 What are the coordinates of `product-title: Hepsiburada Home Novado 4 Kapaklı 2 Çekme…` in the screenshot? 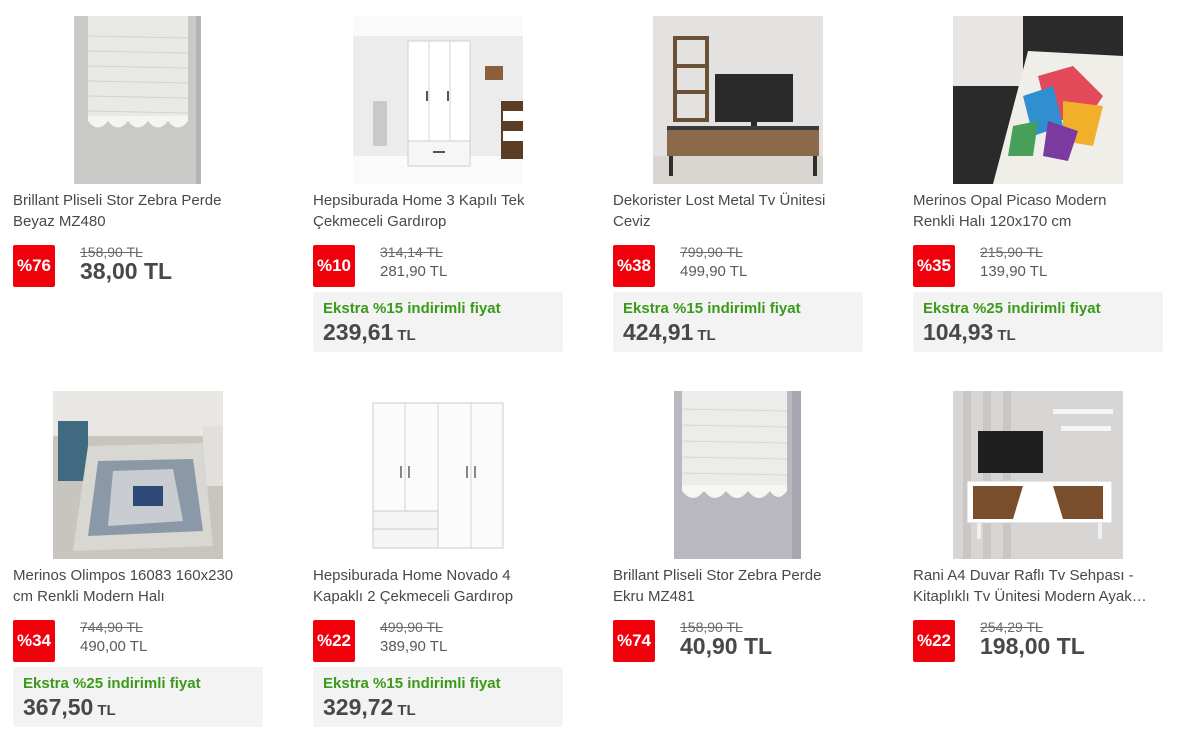 It's located at (438, 586).